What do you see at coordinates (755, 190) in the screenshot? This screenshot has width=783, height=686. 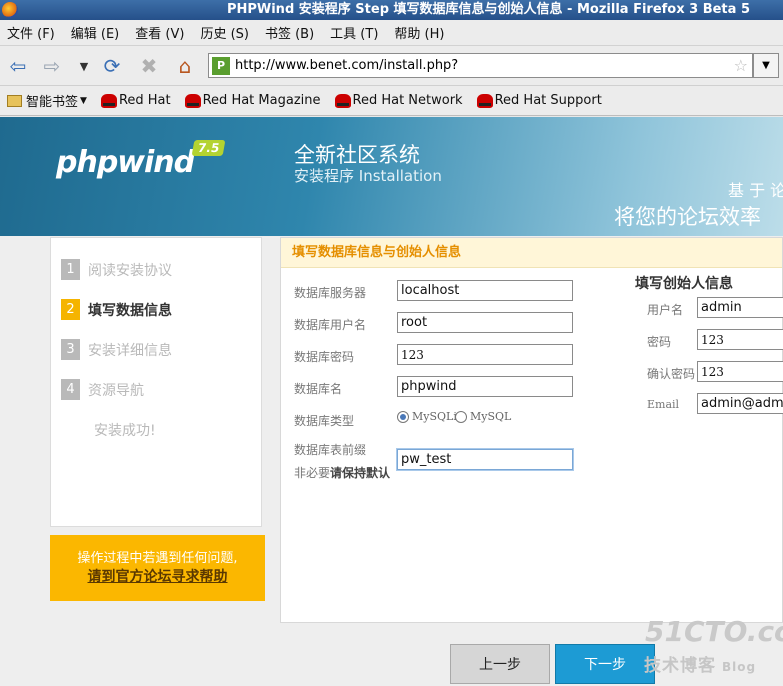 I see `header-slogan-1: 基 于 论` at bounding box center [755, 190].